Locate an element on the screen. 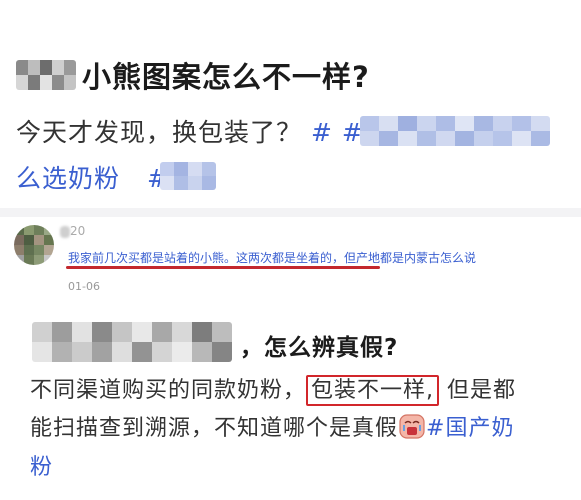  post-2-body-line-1: 不同渠道购买的同款奶粉， 包装不一样, 但是都 is located at coordinates (273, 389).